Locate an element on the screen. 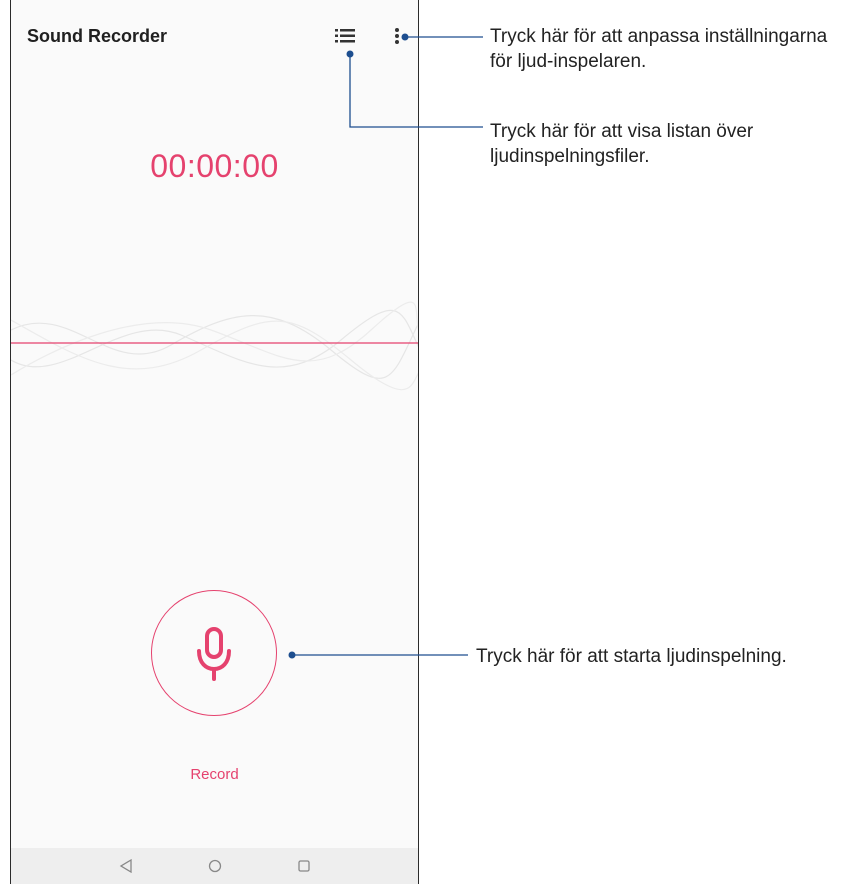  waveform is located at coordinates (214, 346).